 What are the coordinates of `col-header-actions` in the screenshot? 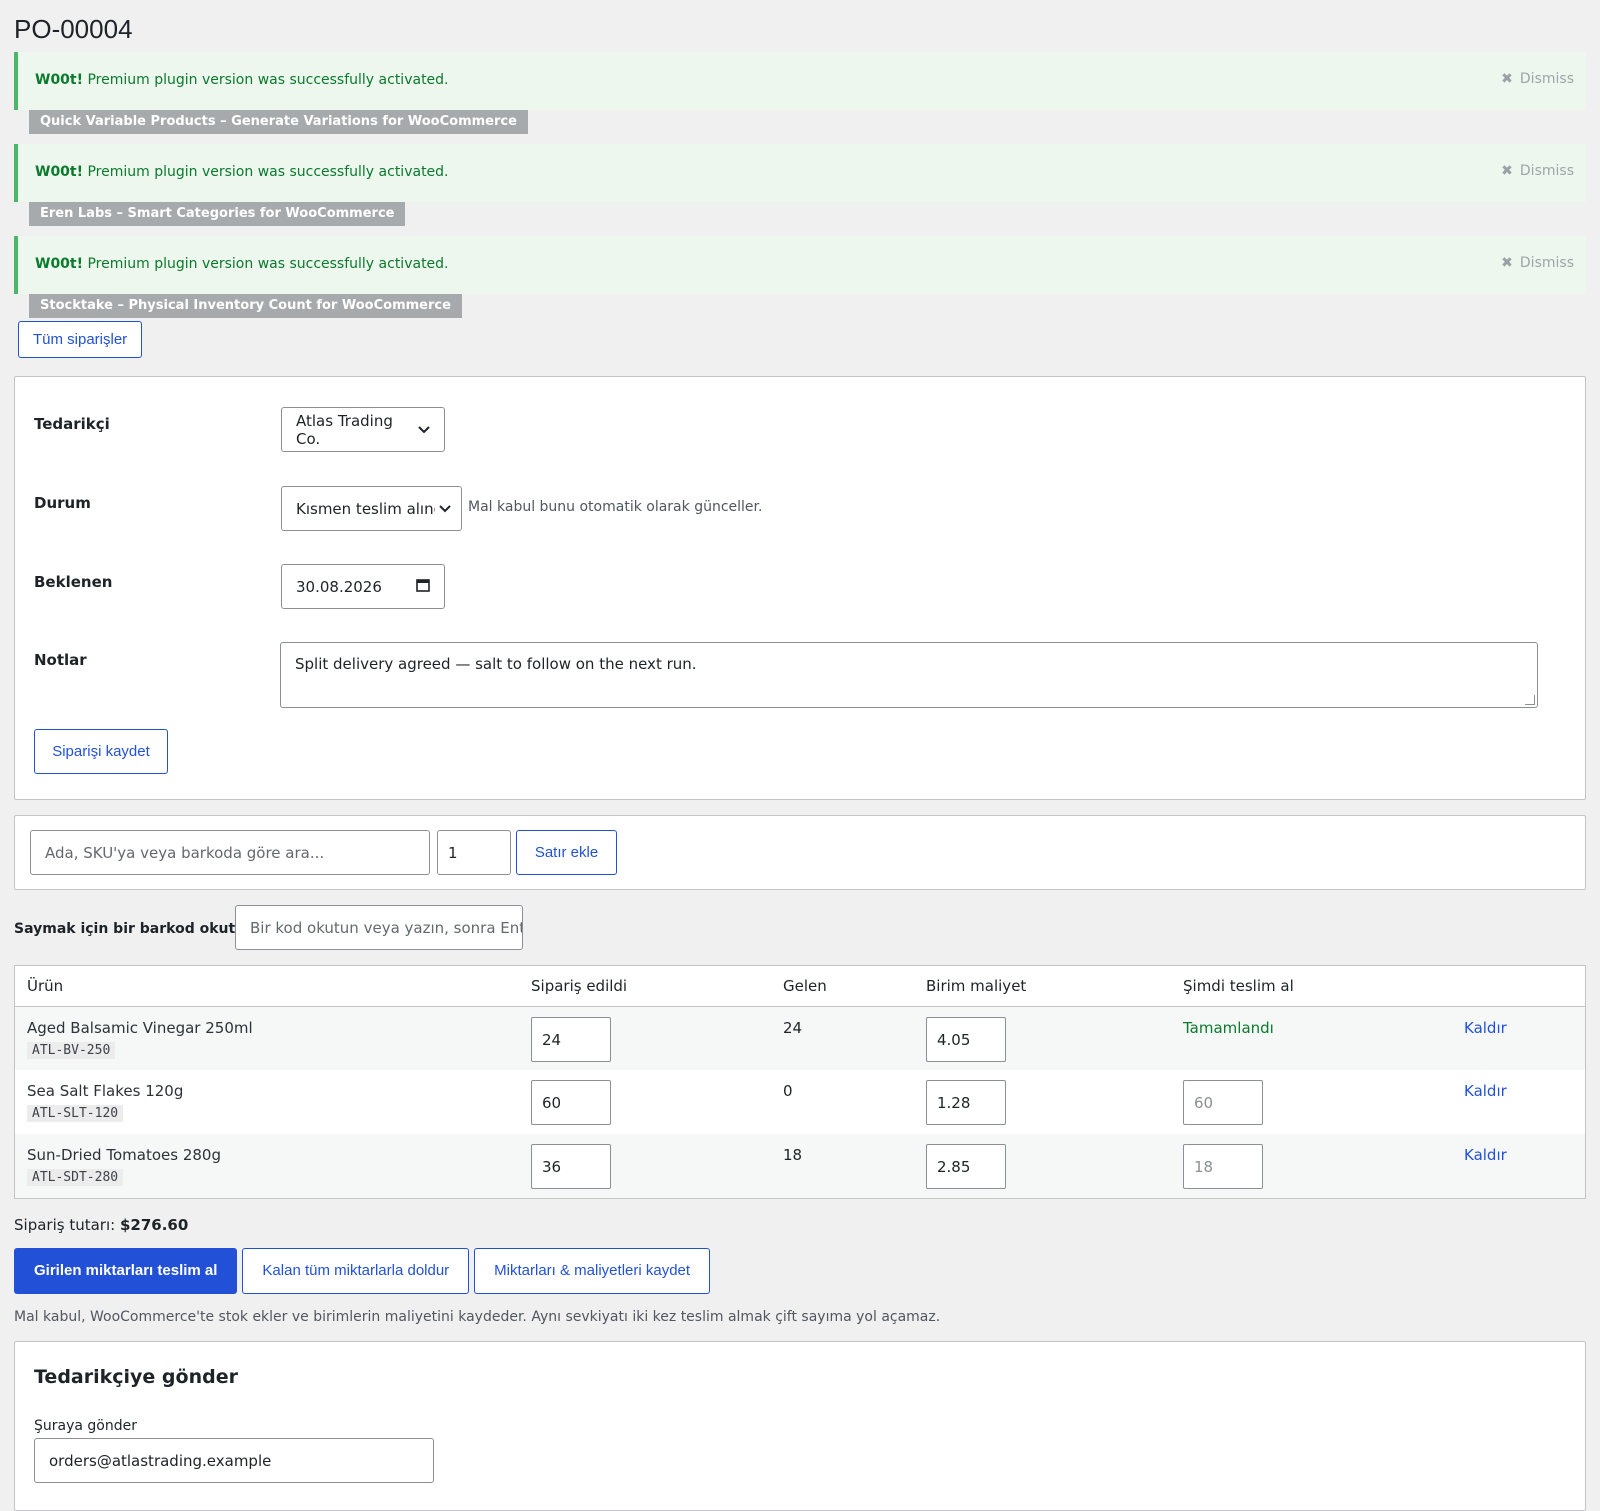 It's located at (1518, 986).